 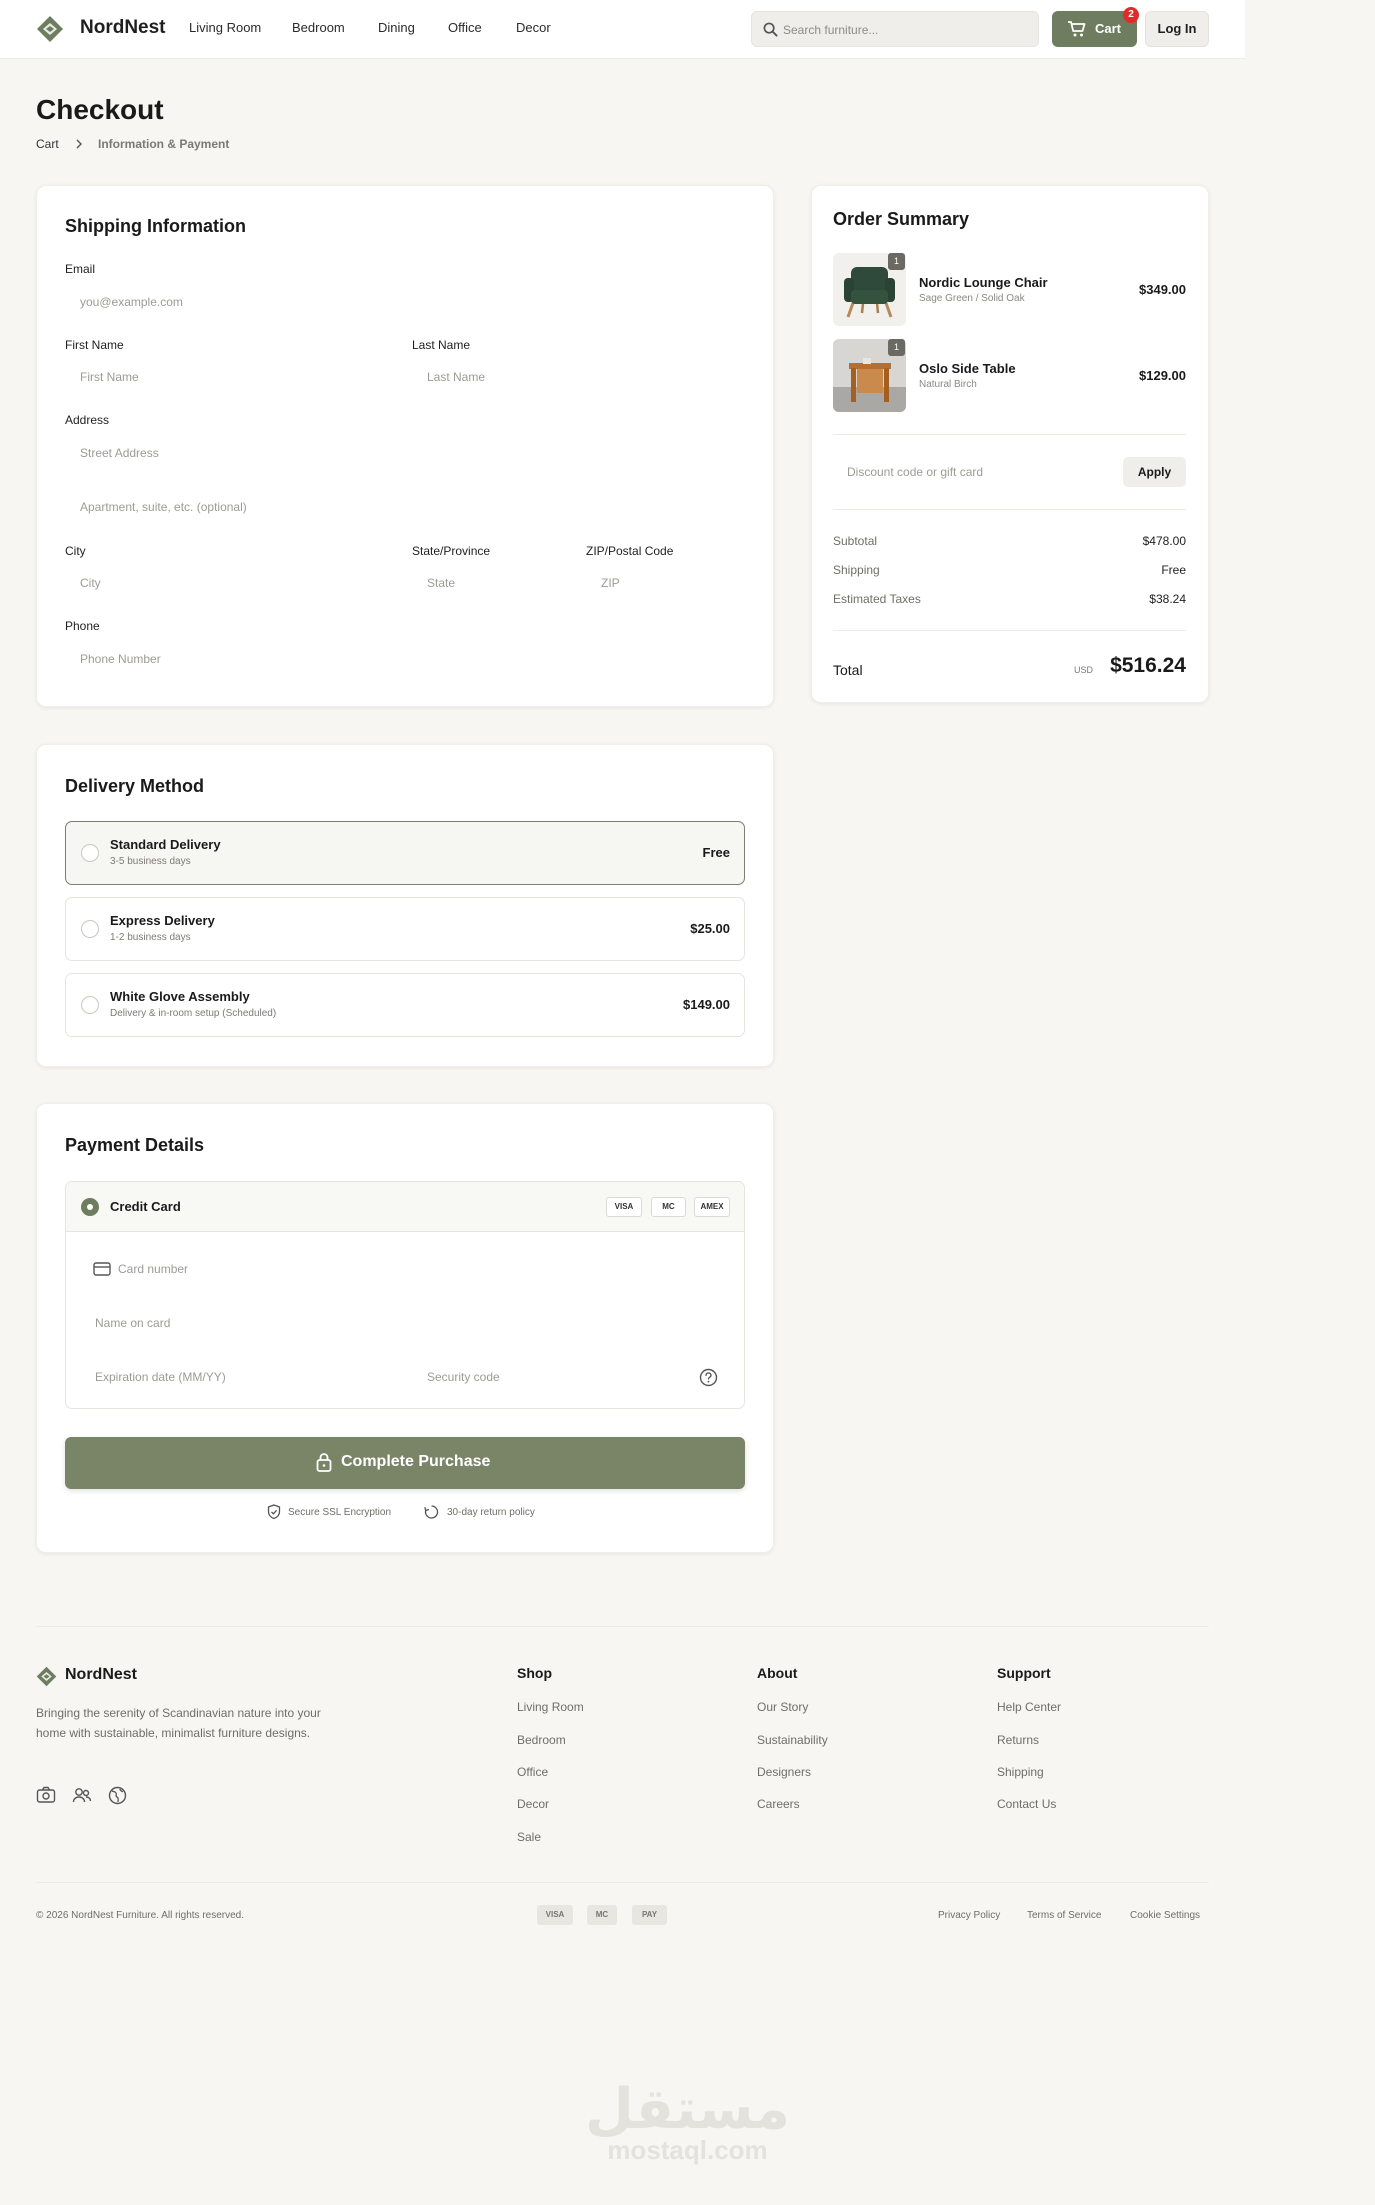 What do you see at coordinates (578, 377) in the screenshot?
I see `last-name-field` at bounding box center [578, 377].